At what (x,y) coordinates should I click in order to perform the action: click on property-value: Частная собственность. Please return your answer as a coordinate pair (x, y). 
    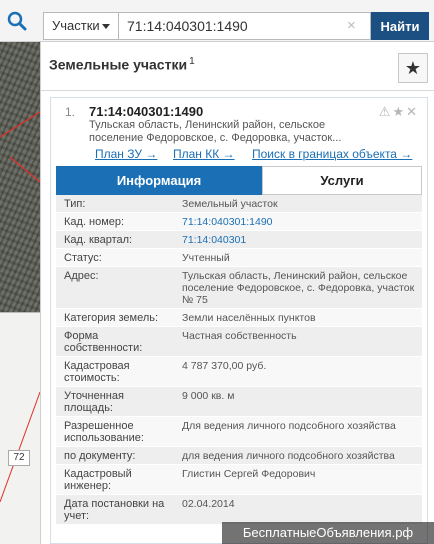
    Looking at the image, I should click on (239, 336).